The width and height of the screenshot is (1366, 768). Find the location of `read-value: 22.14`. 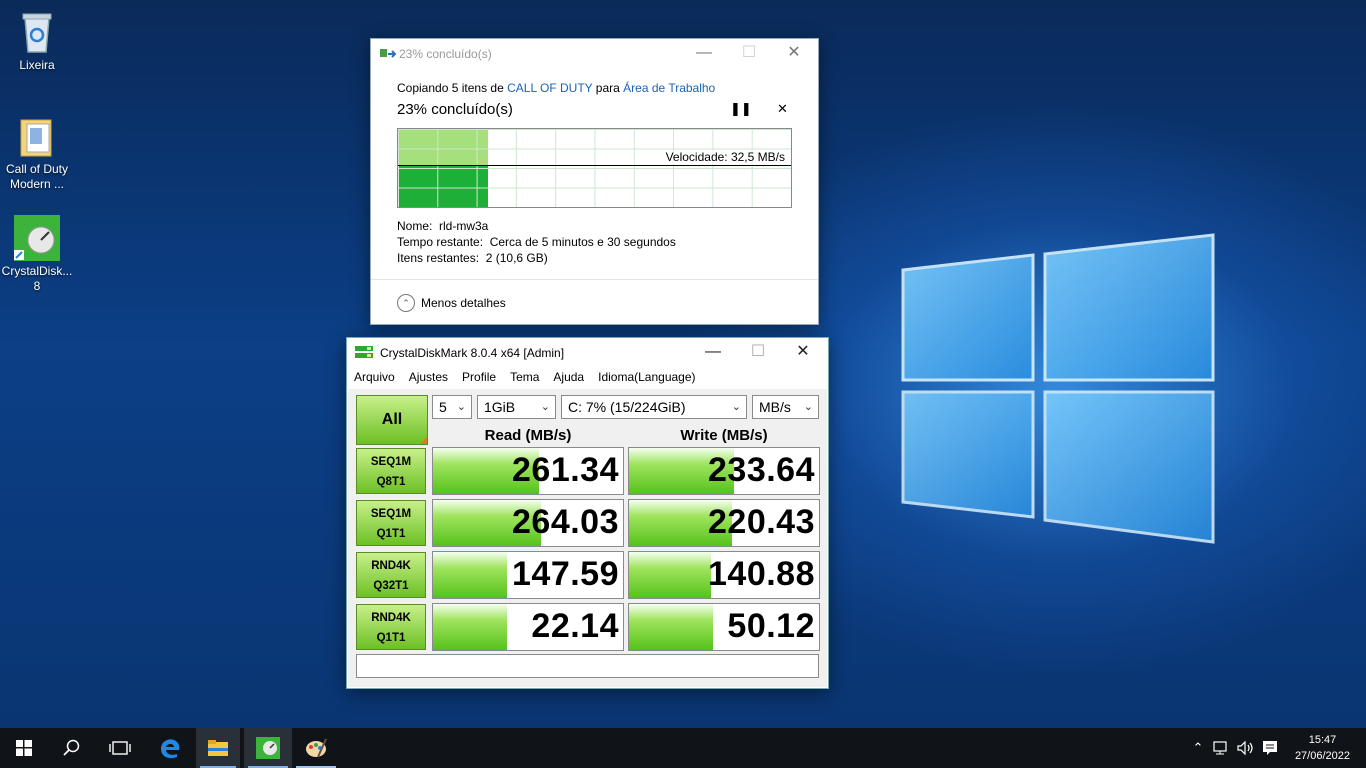

read-value: 22.14 is located at coordinates (575, 626).